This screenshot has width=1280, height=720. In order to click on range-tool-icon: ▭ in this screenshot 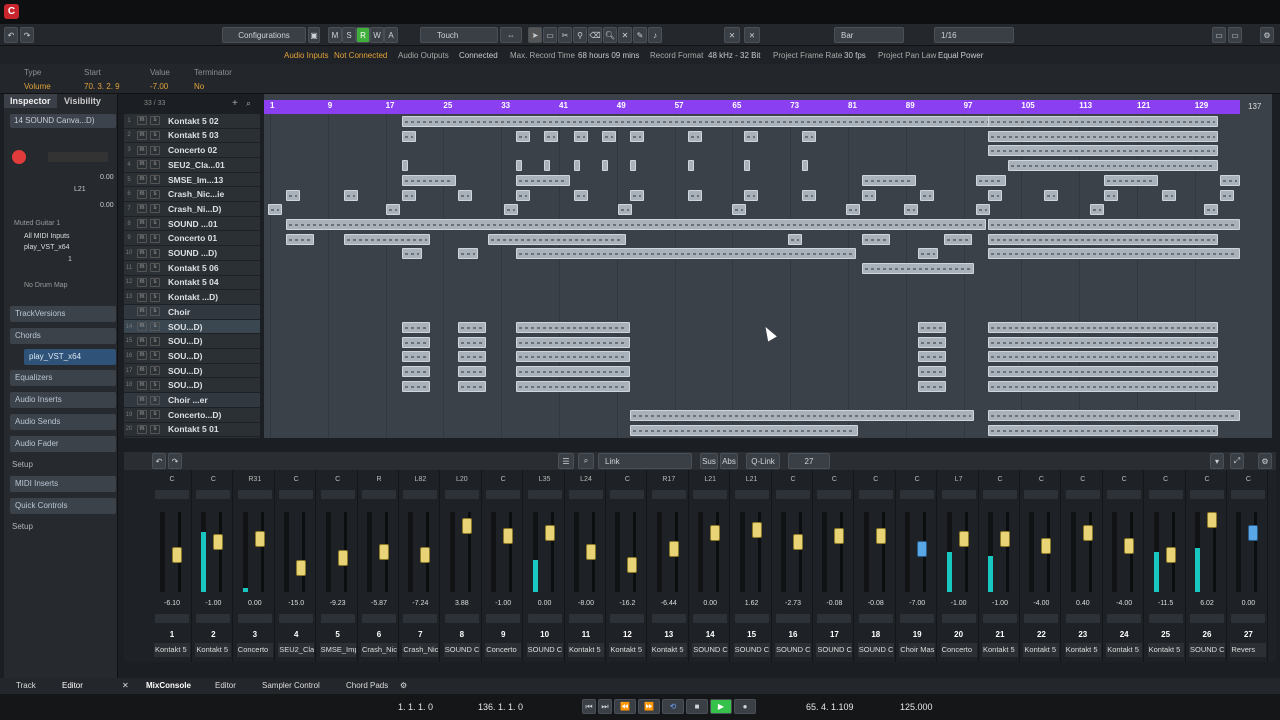, I will do `click(550, 35)`.